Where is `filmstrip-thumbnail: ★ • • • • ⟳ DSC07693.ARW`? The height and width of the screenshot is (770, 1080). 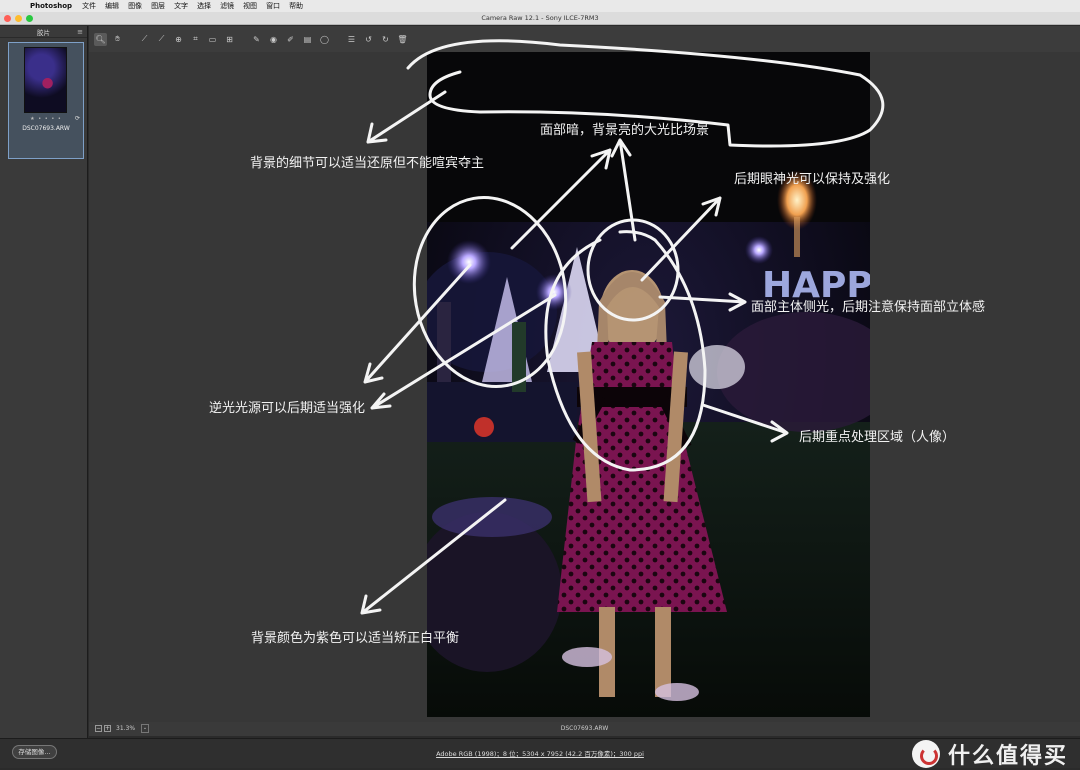 filmstrip-thumbnail: ★ • • • • ⟳ DSC07693.ARW is located at coordinates (46, 100).